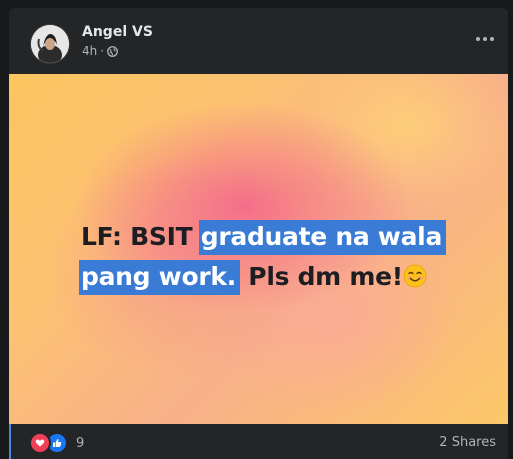 This screenshot has height=459, width=513. I want to click on post-text-part1: LF: BSIT, so click(141, 236).